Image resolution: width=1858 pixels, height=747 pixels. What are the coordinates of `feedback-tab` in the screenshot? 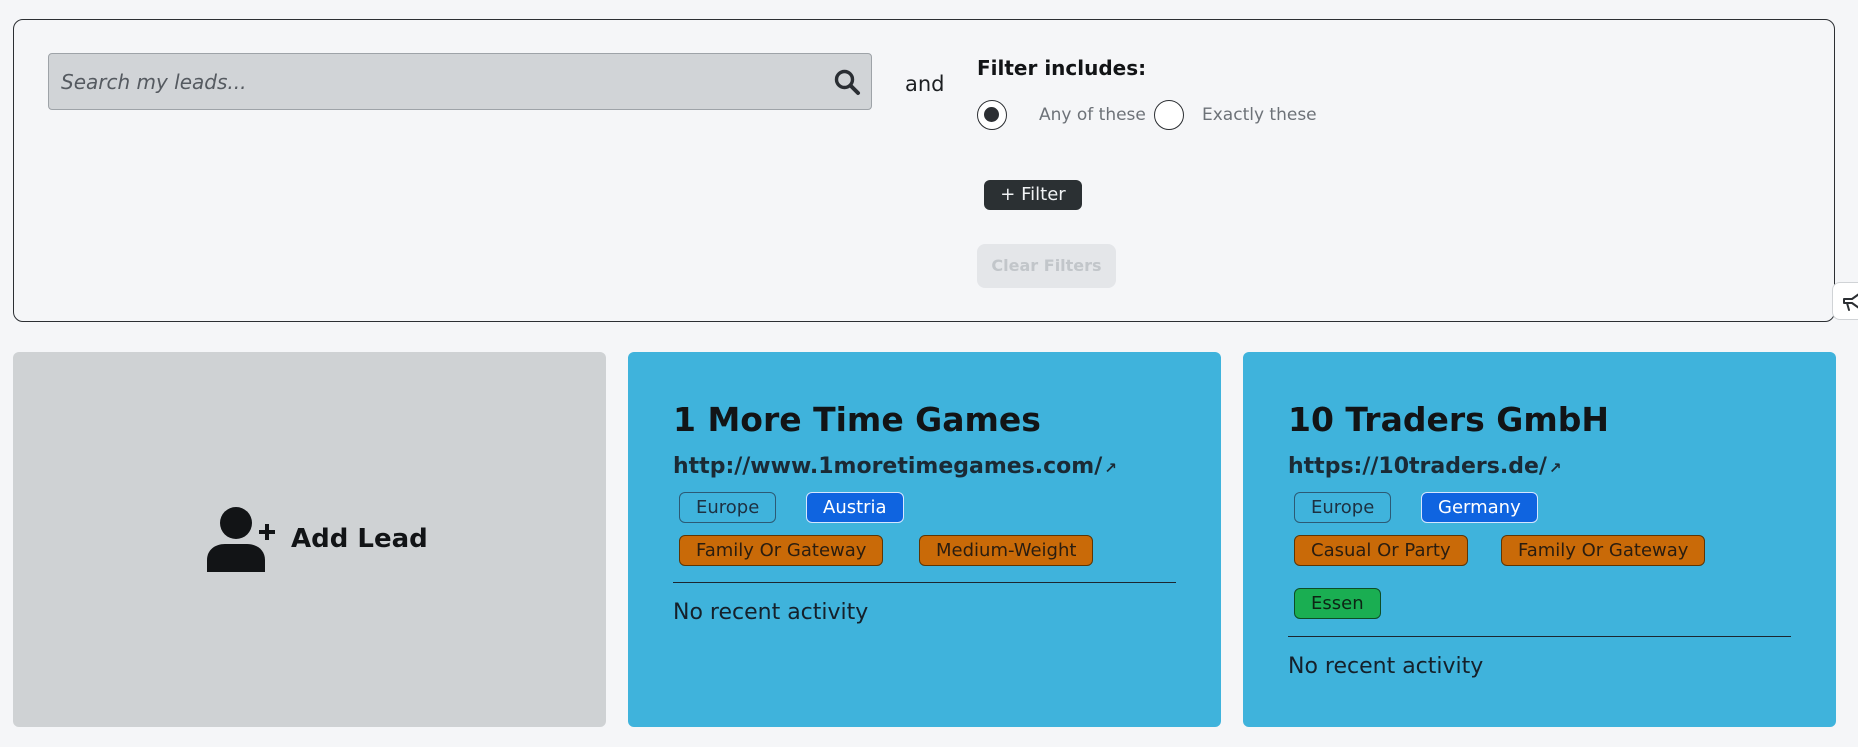 It's located at (1845, 301).